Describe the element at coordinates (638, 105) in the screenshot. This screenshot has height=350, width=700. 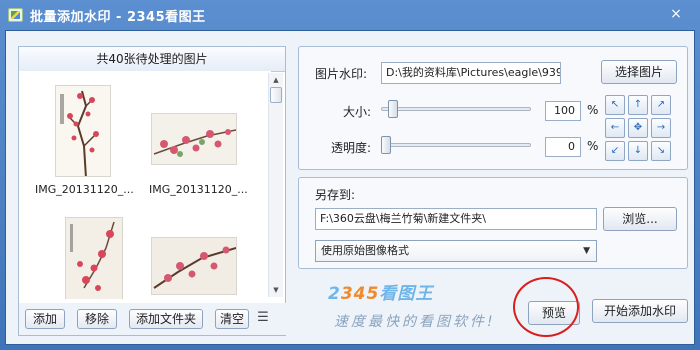
I see `position-top-center-icon: ↑` at that location.